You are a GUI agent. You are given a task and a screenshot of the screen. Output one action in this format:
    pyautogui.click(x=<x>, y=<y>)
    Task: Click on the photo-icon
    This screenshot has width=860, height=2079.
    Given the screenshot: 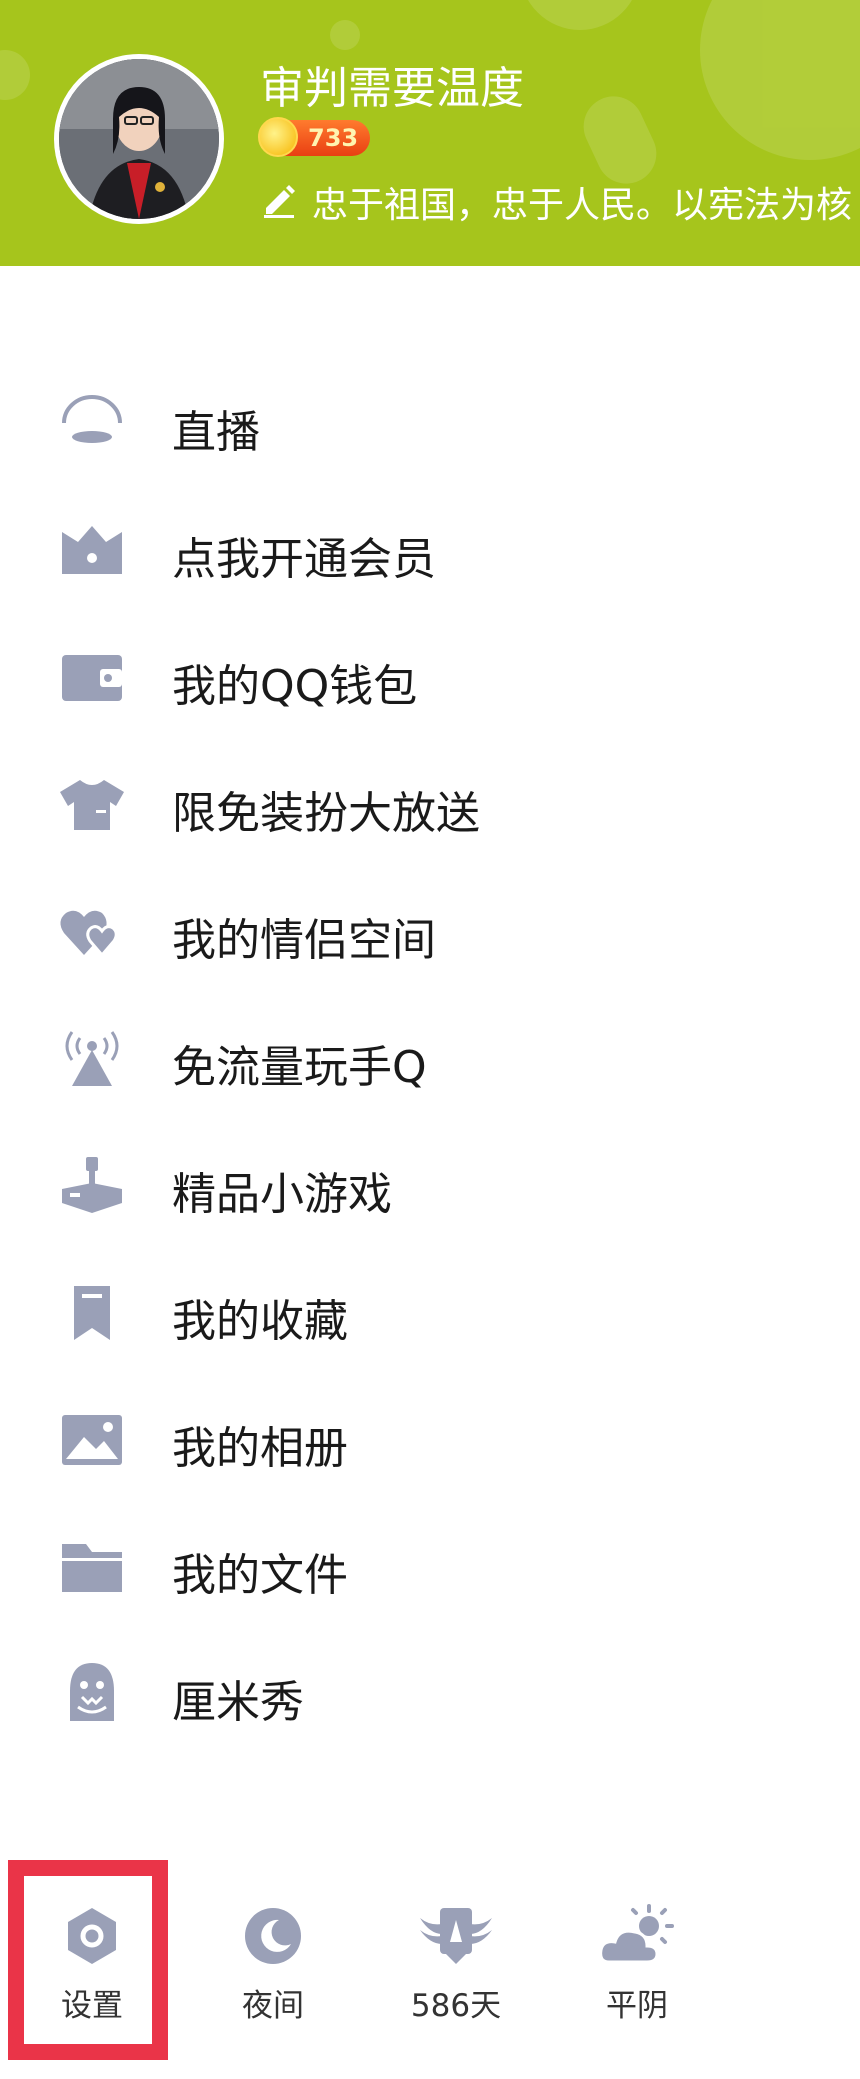 What is the action you would take?
    pyautogui.click(x=92, y=1440)
    